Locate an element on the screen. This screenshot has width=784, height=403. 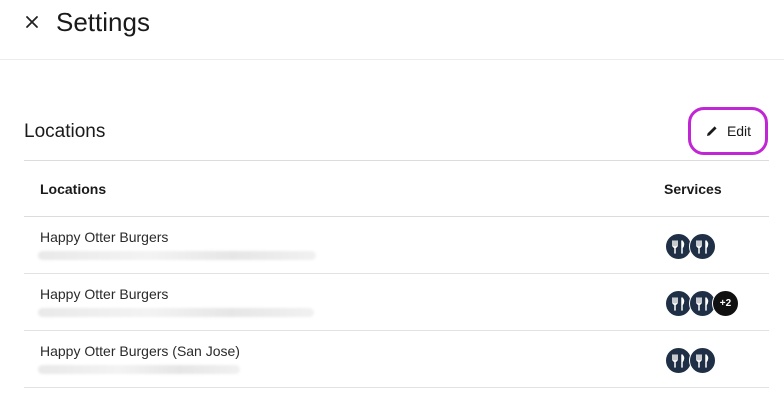
location-name: Happy Otter Burgers (San Jose) is located at coordinates (140, 351).